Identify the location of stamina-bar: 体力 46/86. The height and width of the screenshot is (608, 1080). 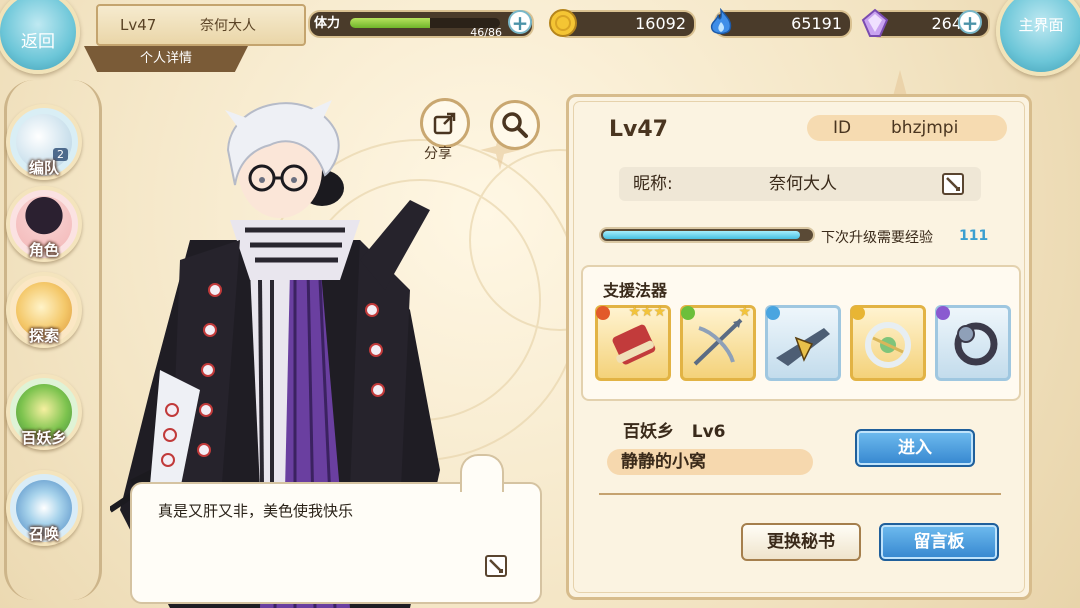
(421, 24).